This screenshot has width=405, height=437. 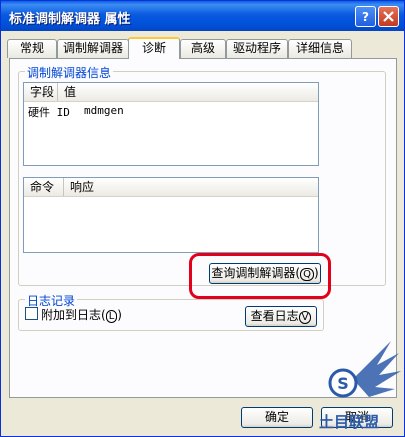 What do you see at coordinates (111, 316) in the screenshot?
I see `append-hotkey: L` at bounding box center [111, 316].